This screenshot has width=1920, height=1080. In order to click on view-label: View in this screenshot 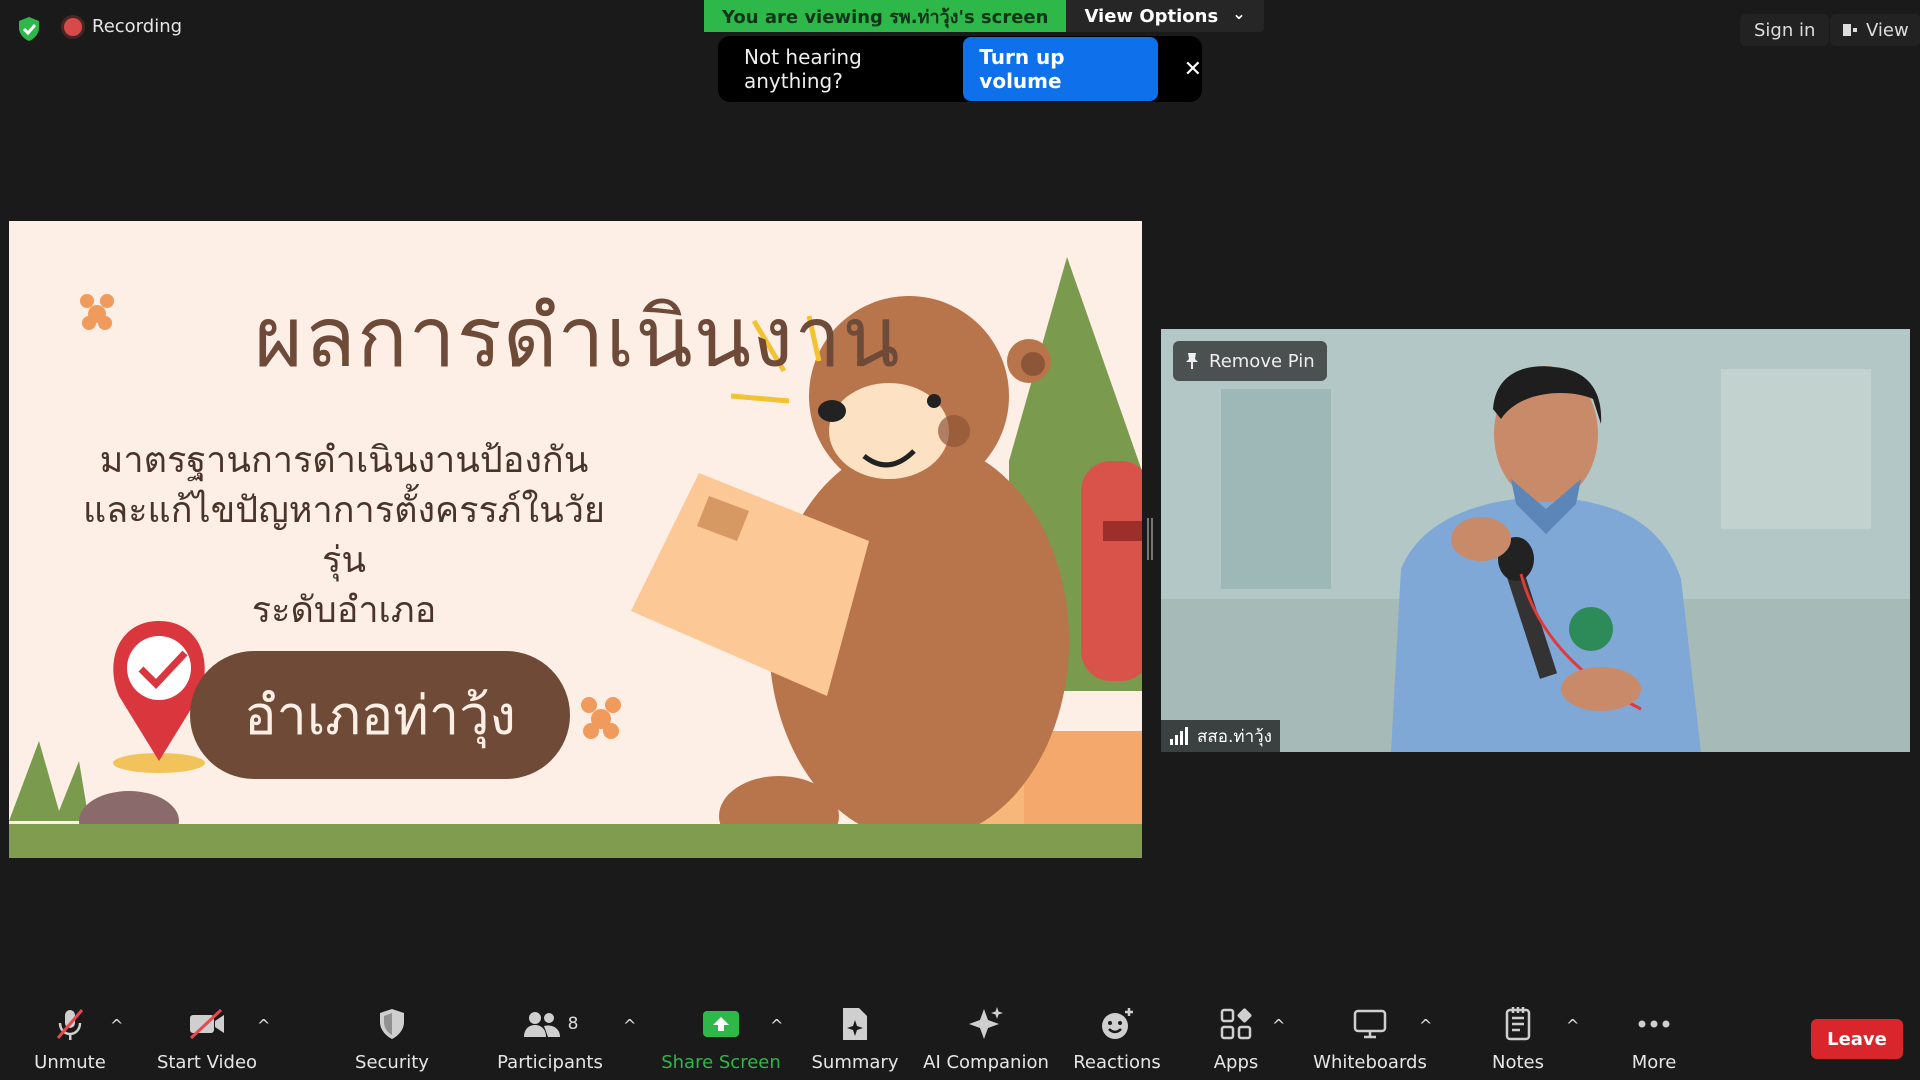, I will do `click(1887, 30)`.